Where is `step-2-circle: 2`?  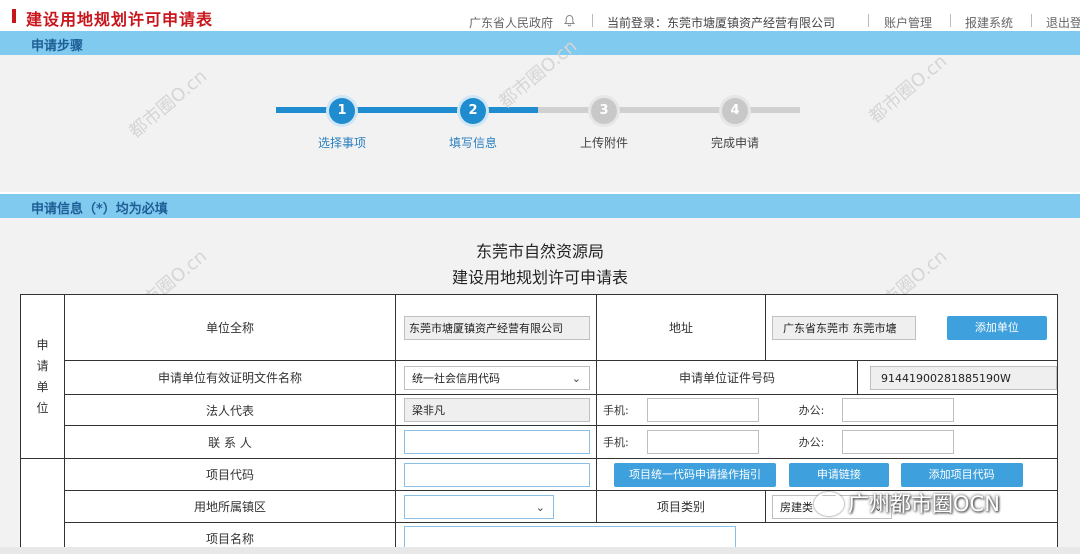 step-2-circle: 2 is located at coordinates (473, 111).